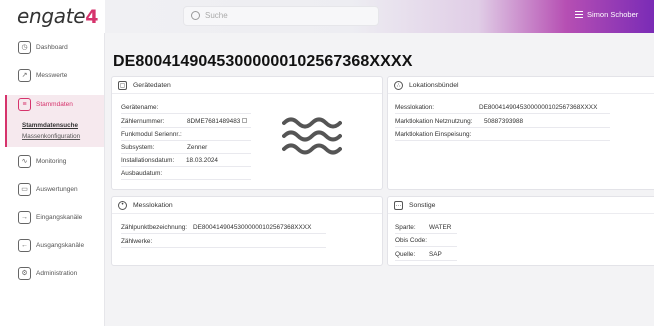 The image size is (654, 326). I want to click on row-label: Subsystem:, so click(138, 147).